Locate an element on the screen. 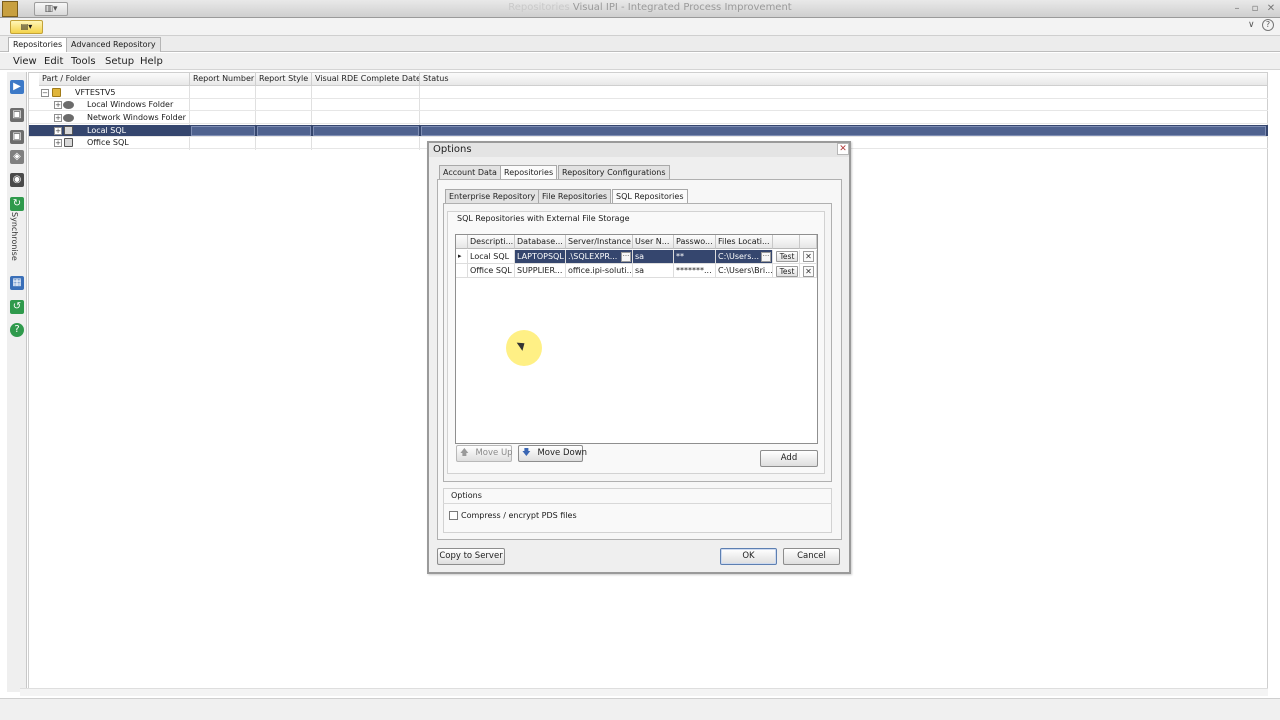 This screenshot has width=1280, height=720. sync-icon: ↻ is located at coordinates (17, 204).